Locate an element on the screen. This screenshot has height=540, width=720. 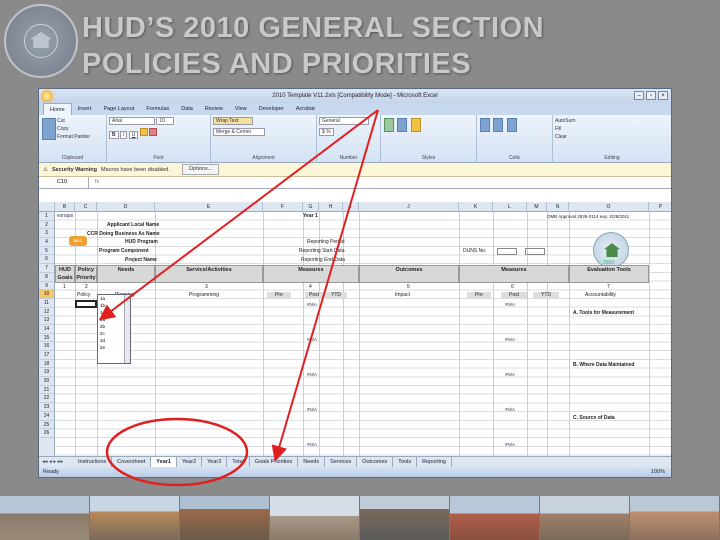
row-header: 7 is located at coordinates (46, 268).